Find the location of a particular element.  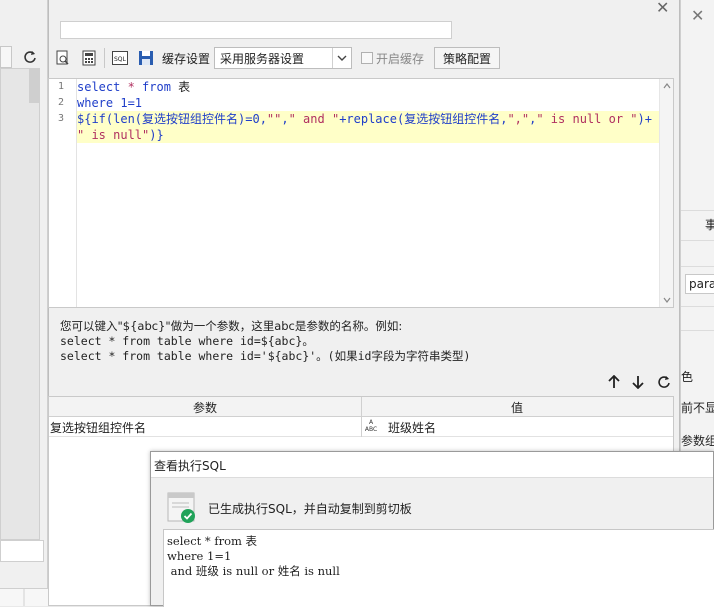

sql-line: and 班级 is null or 姓名 is null is located at coordinates (253, 571).